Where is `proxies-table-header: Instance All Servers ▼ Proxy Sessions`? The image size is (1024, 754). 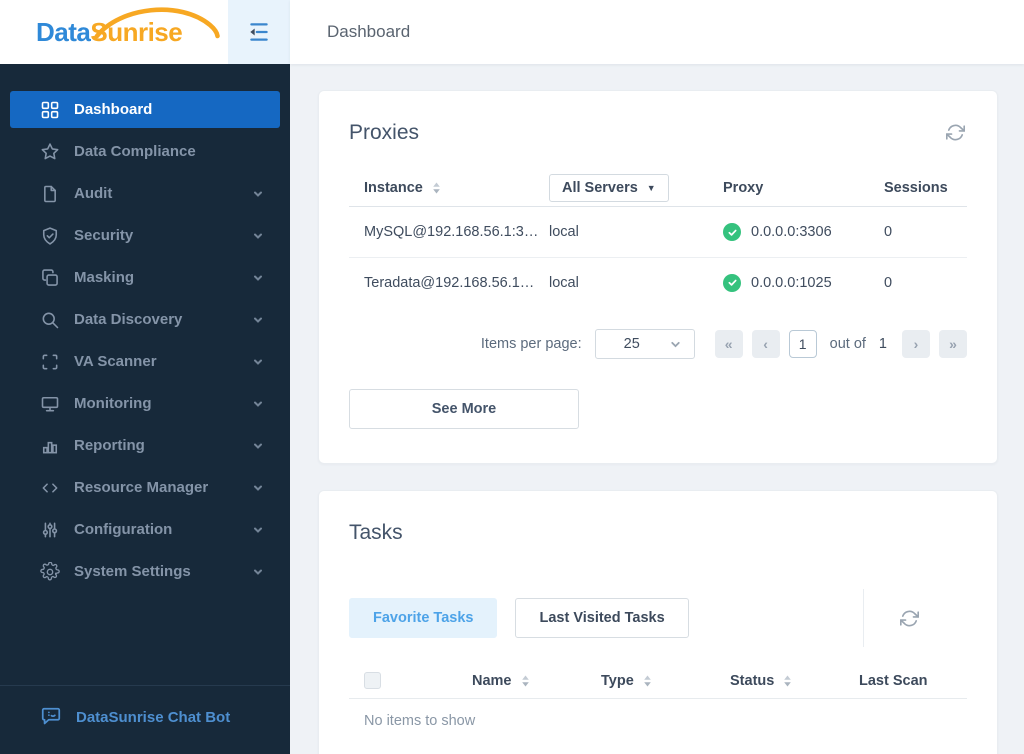
proxies-table-header: Instance All Servers ▼ Proxy Sessions is located at coordinates (658, 188).